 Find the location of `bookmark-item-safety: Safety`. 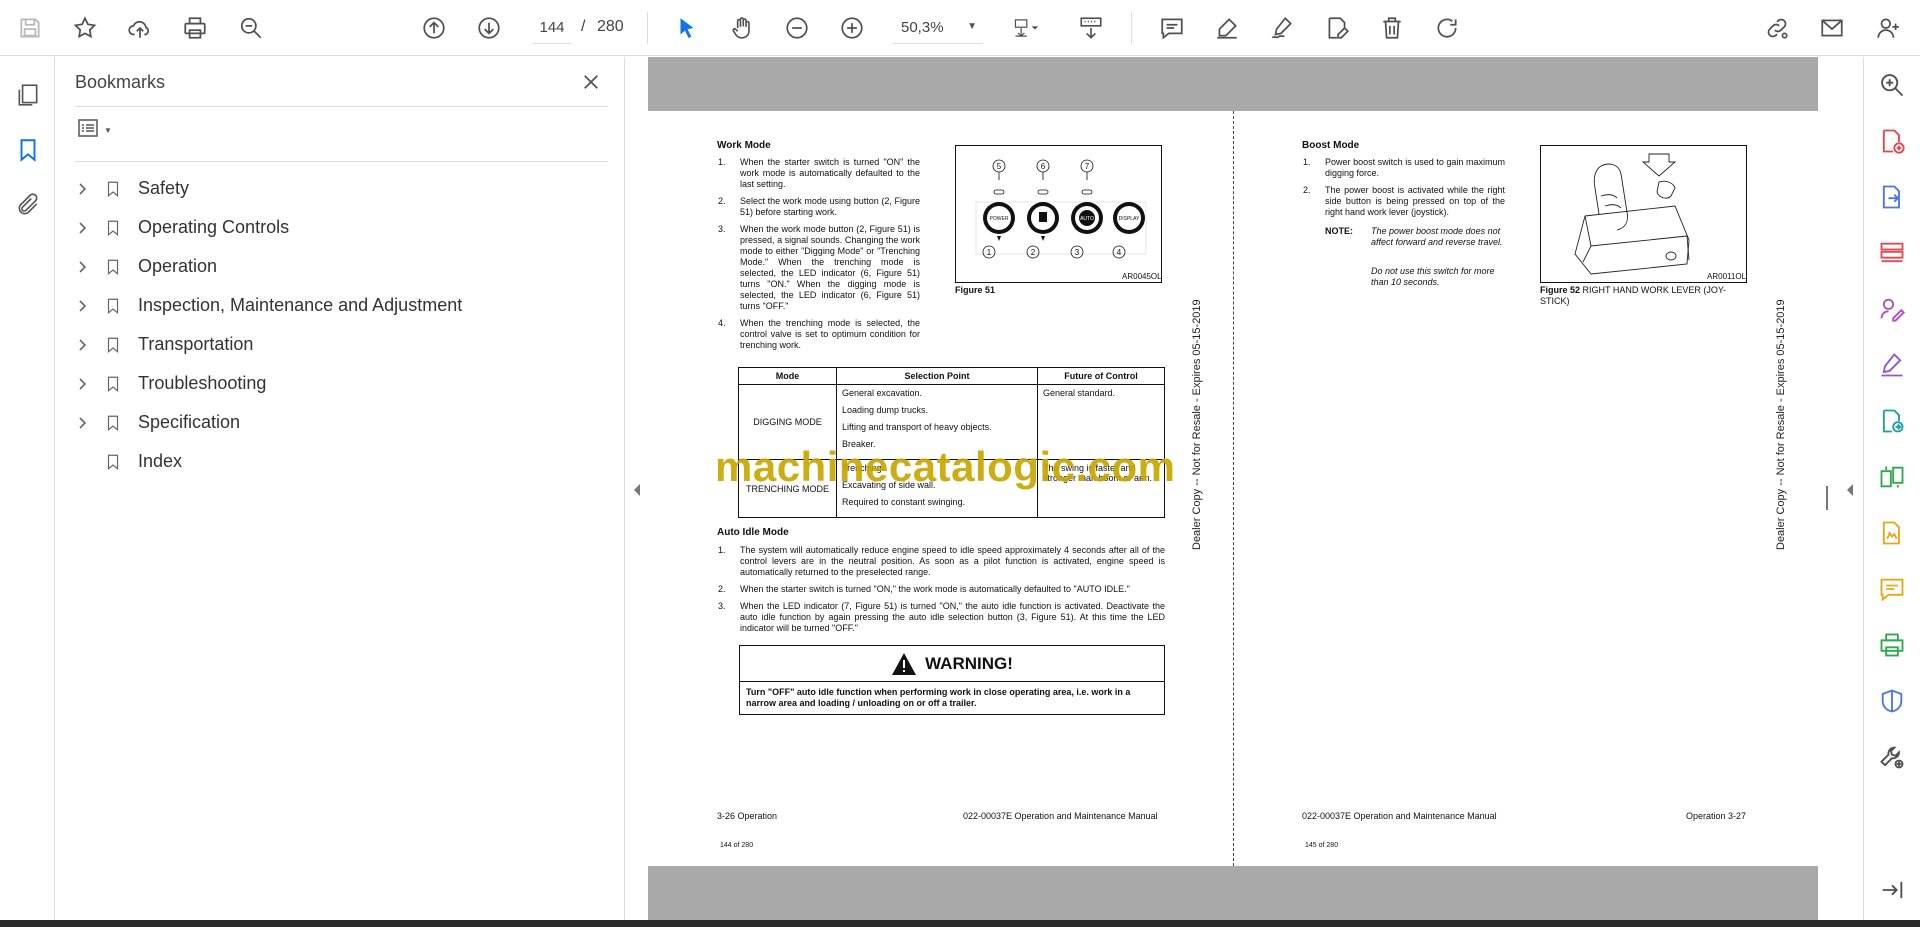

bookmark-item-safety: Safety is located at coordinates (340, 188).